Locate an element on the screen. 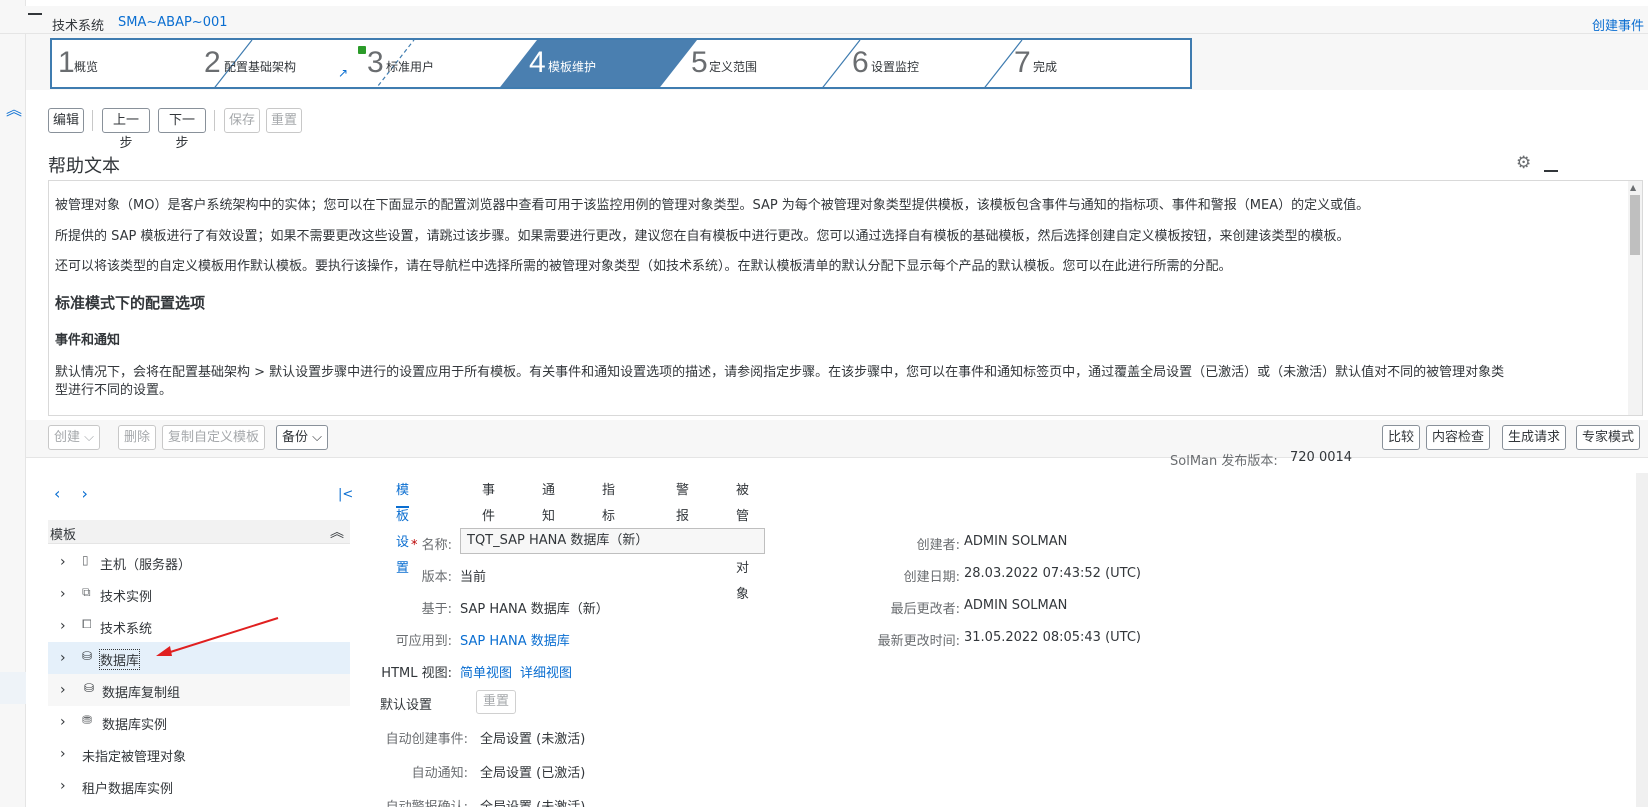 The image size is (1648, 807). help-subheading: 事件和通知 is located at coordinates (88, 340).